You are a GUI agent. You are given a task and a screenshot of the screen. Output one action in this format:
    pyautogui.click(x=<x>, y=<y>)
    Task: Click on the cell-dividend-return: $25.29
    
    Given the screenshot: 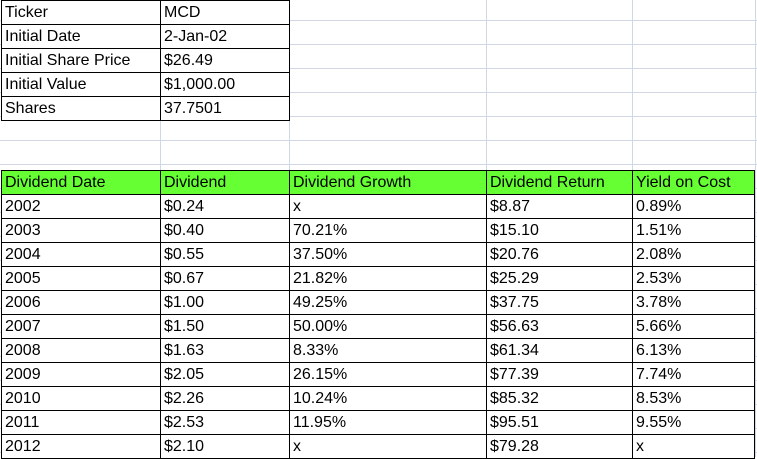 What is the action you would take?
    pyautogui.click(x=559, y=278)
    